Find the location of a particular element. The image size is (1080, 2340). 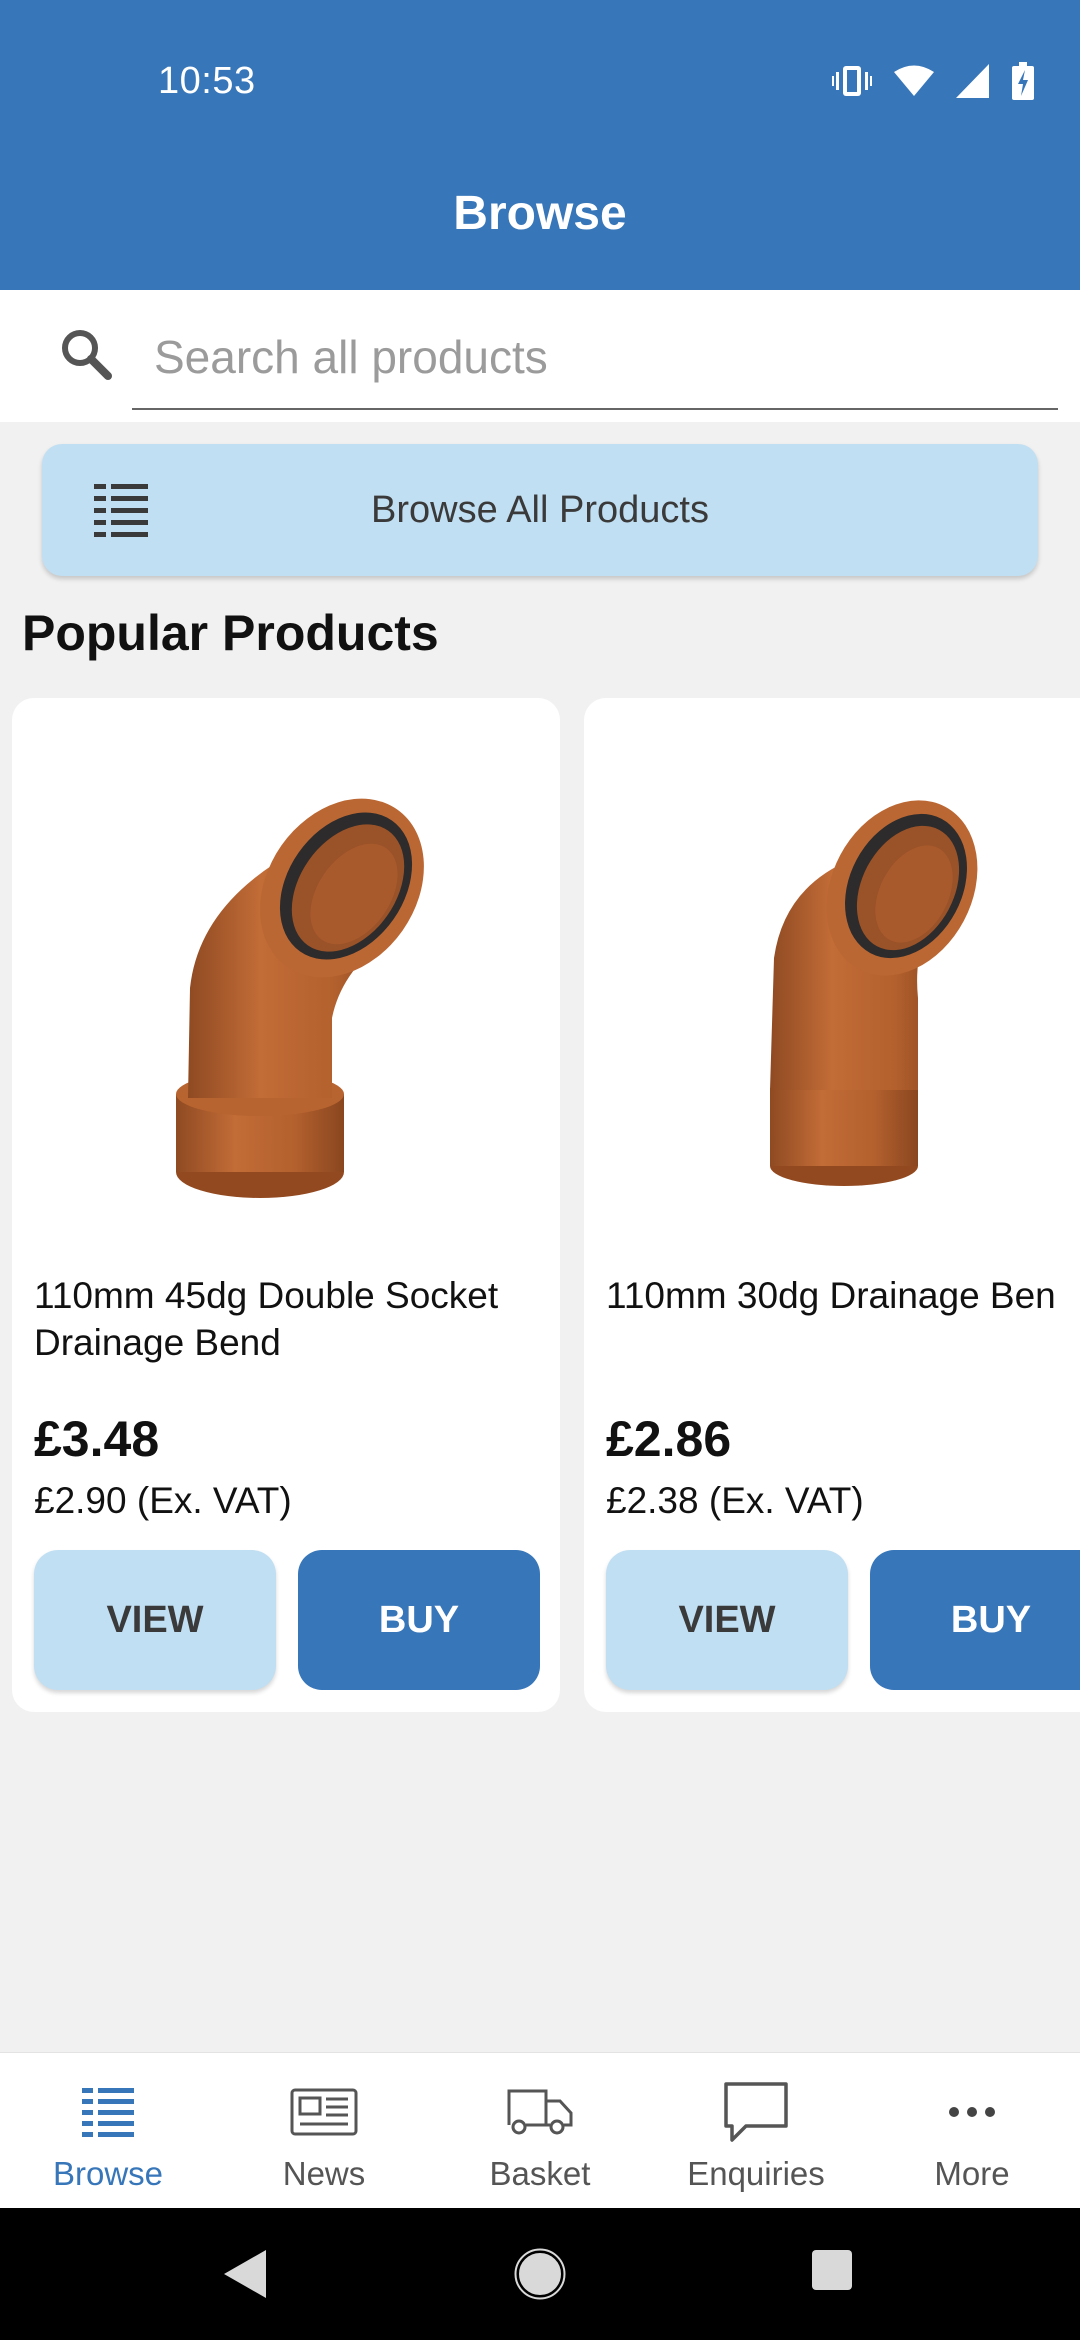

product-price-ex-vat: £2.38 (Ex. VAT) is located at coordinates (735, 1500).